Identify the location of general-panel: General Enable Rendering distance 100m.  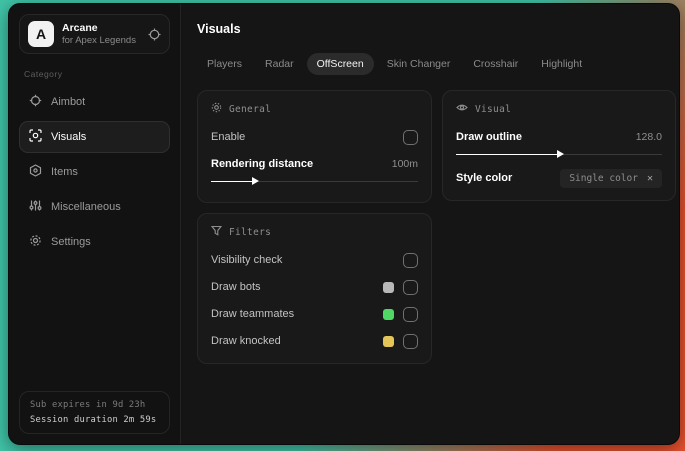
(314, 146).